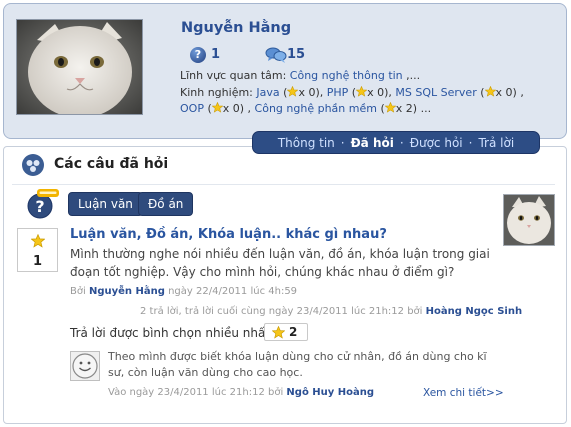  Describe the element at coordinates (474, 311) in the screenshot. I see `last-replier: Hoàng Ngọc Sinh` at that location.